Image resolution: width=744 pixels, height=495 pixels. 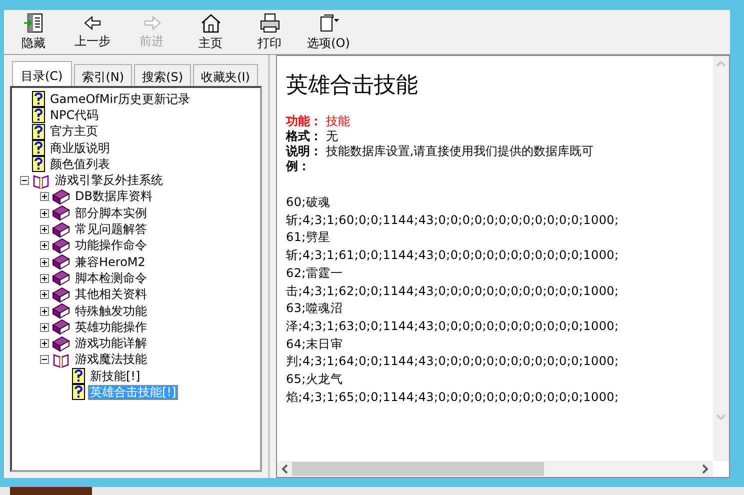 I want to click on toolbar-button: 打印, so click(x=269, y=32).